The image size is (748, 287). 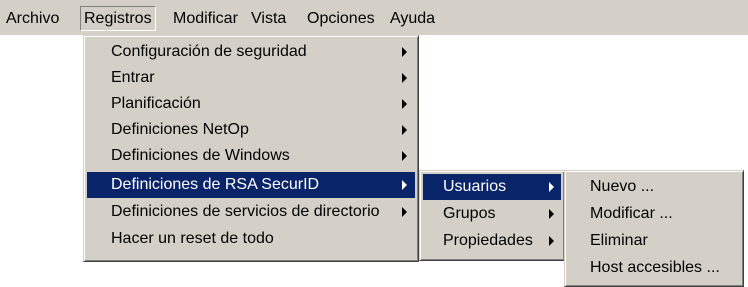 I want to click on menu-item-grupos: Grupos, so click(x=492, y=214).